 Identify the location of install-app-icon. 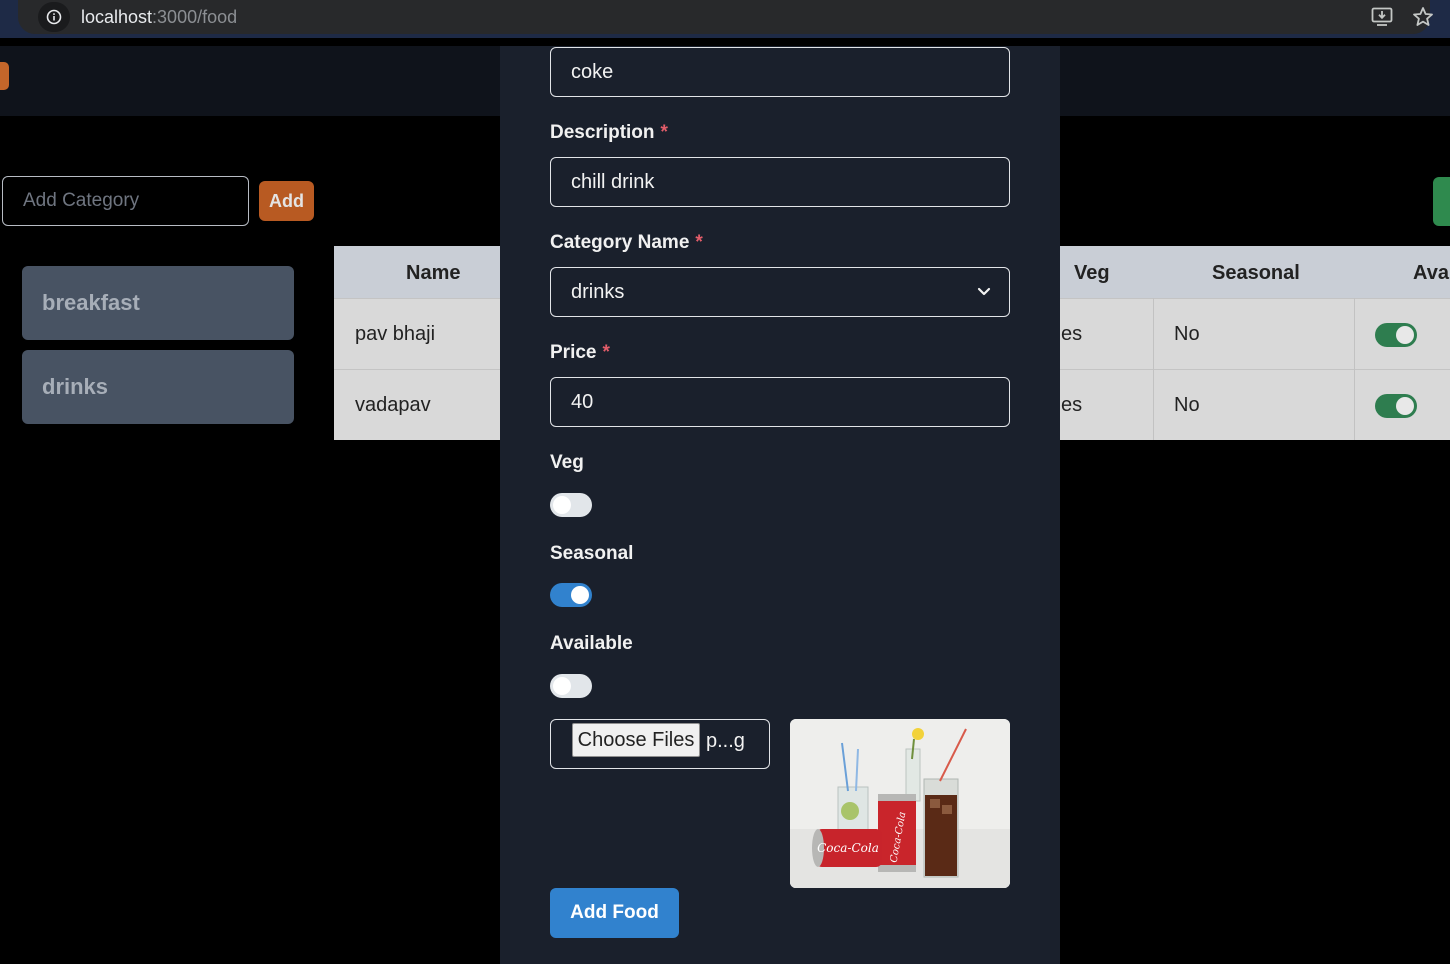
(1382, 17).